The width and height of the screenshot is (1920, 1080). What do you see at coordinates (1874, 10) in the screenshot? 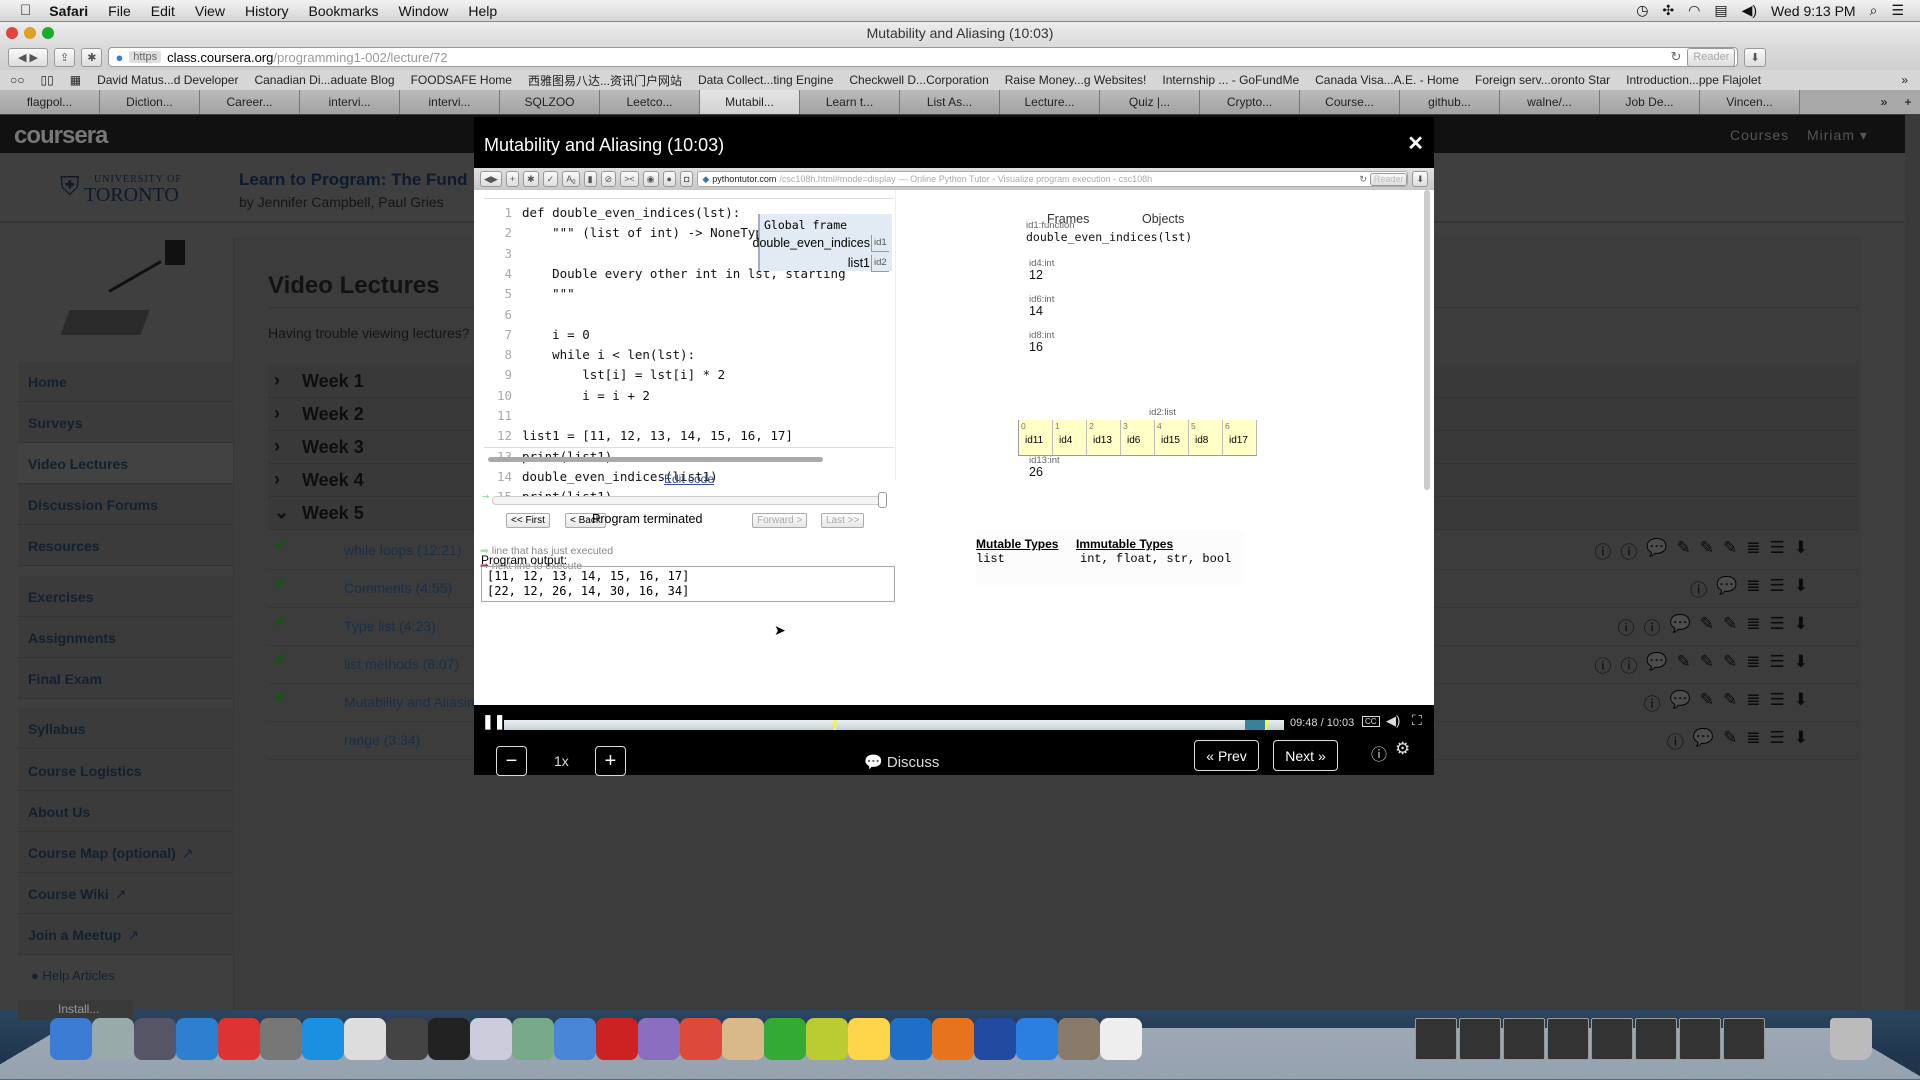
I see `spotlight-icon: ⌕` at bounding box center [1874, 10].